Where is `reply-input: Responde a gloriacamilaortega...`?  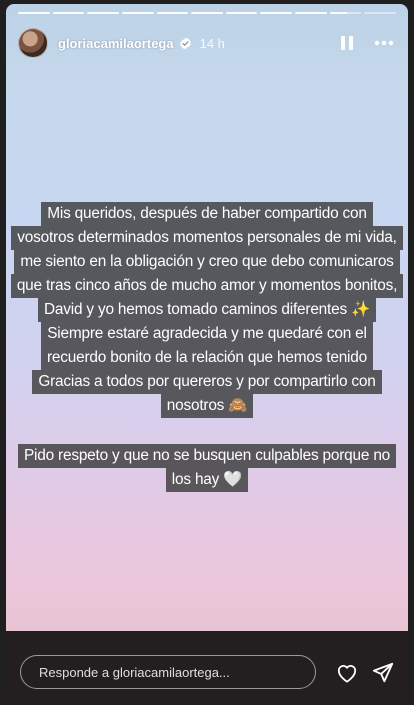
reply-input: Responde a gloriacamilaortega... is located at coordinates (168, 672).